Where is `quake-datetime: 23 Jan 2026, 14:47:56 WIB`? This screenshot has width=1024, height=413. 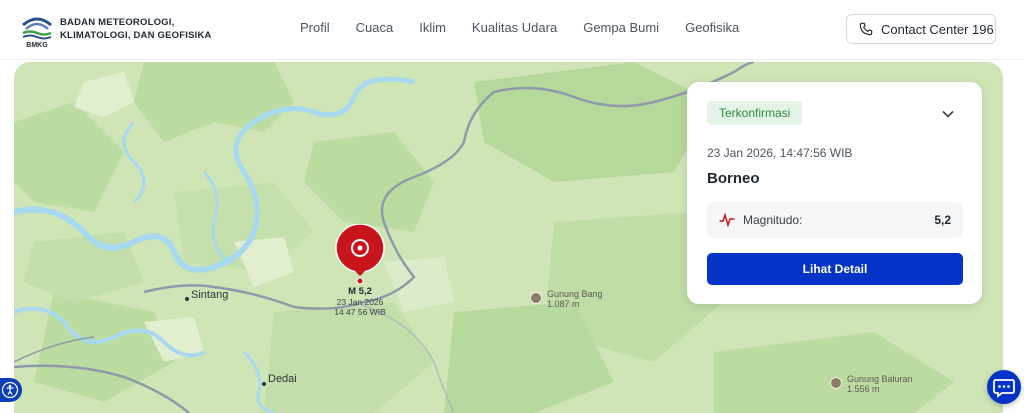
quake-datetime: 23 Jan 2026, 14:47:56 WIB is located at coordinates (780, 153).